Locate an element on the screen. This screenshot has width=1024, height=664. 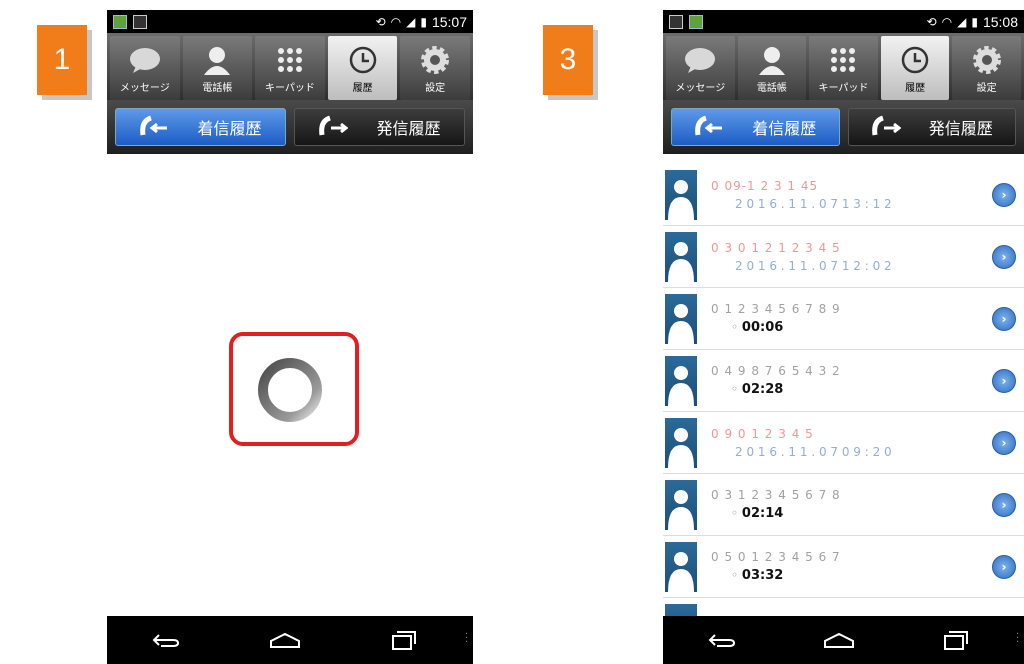
subtab-label: 着信履歴 is located at coordinates (784, 128).